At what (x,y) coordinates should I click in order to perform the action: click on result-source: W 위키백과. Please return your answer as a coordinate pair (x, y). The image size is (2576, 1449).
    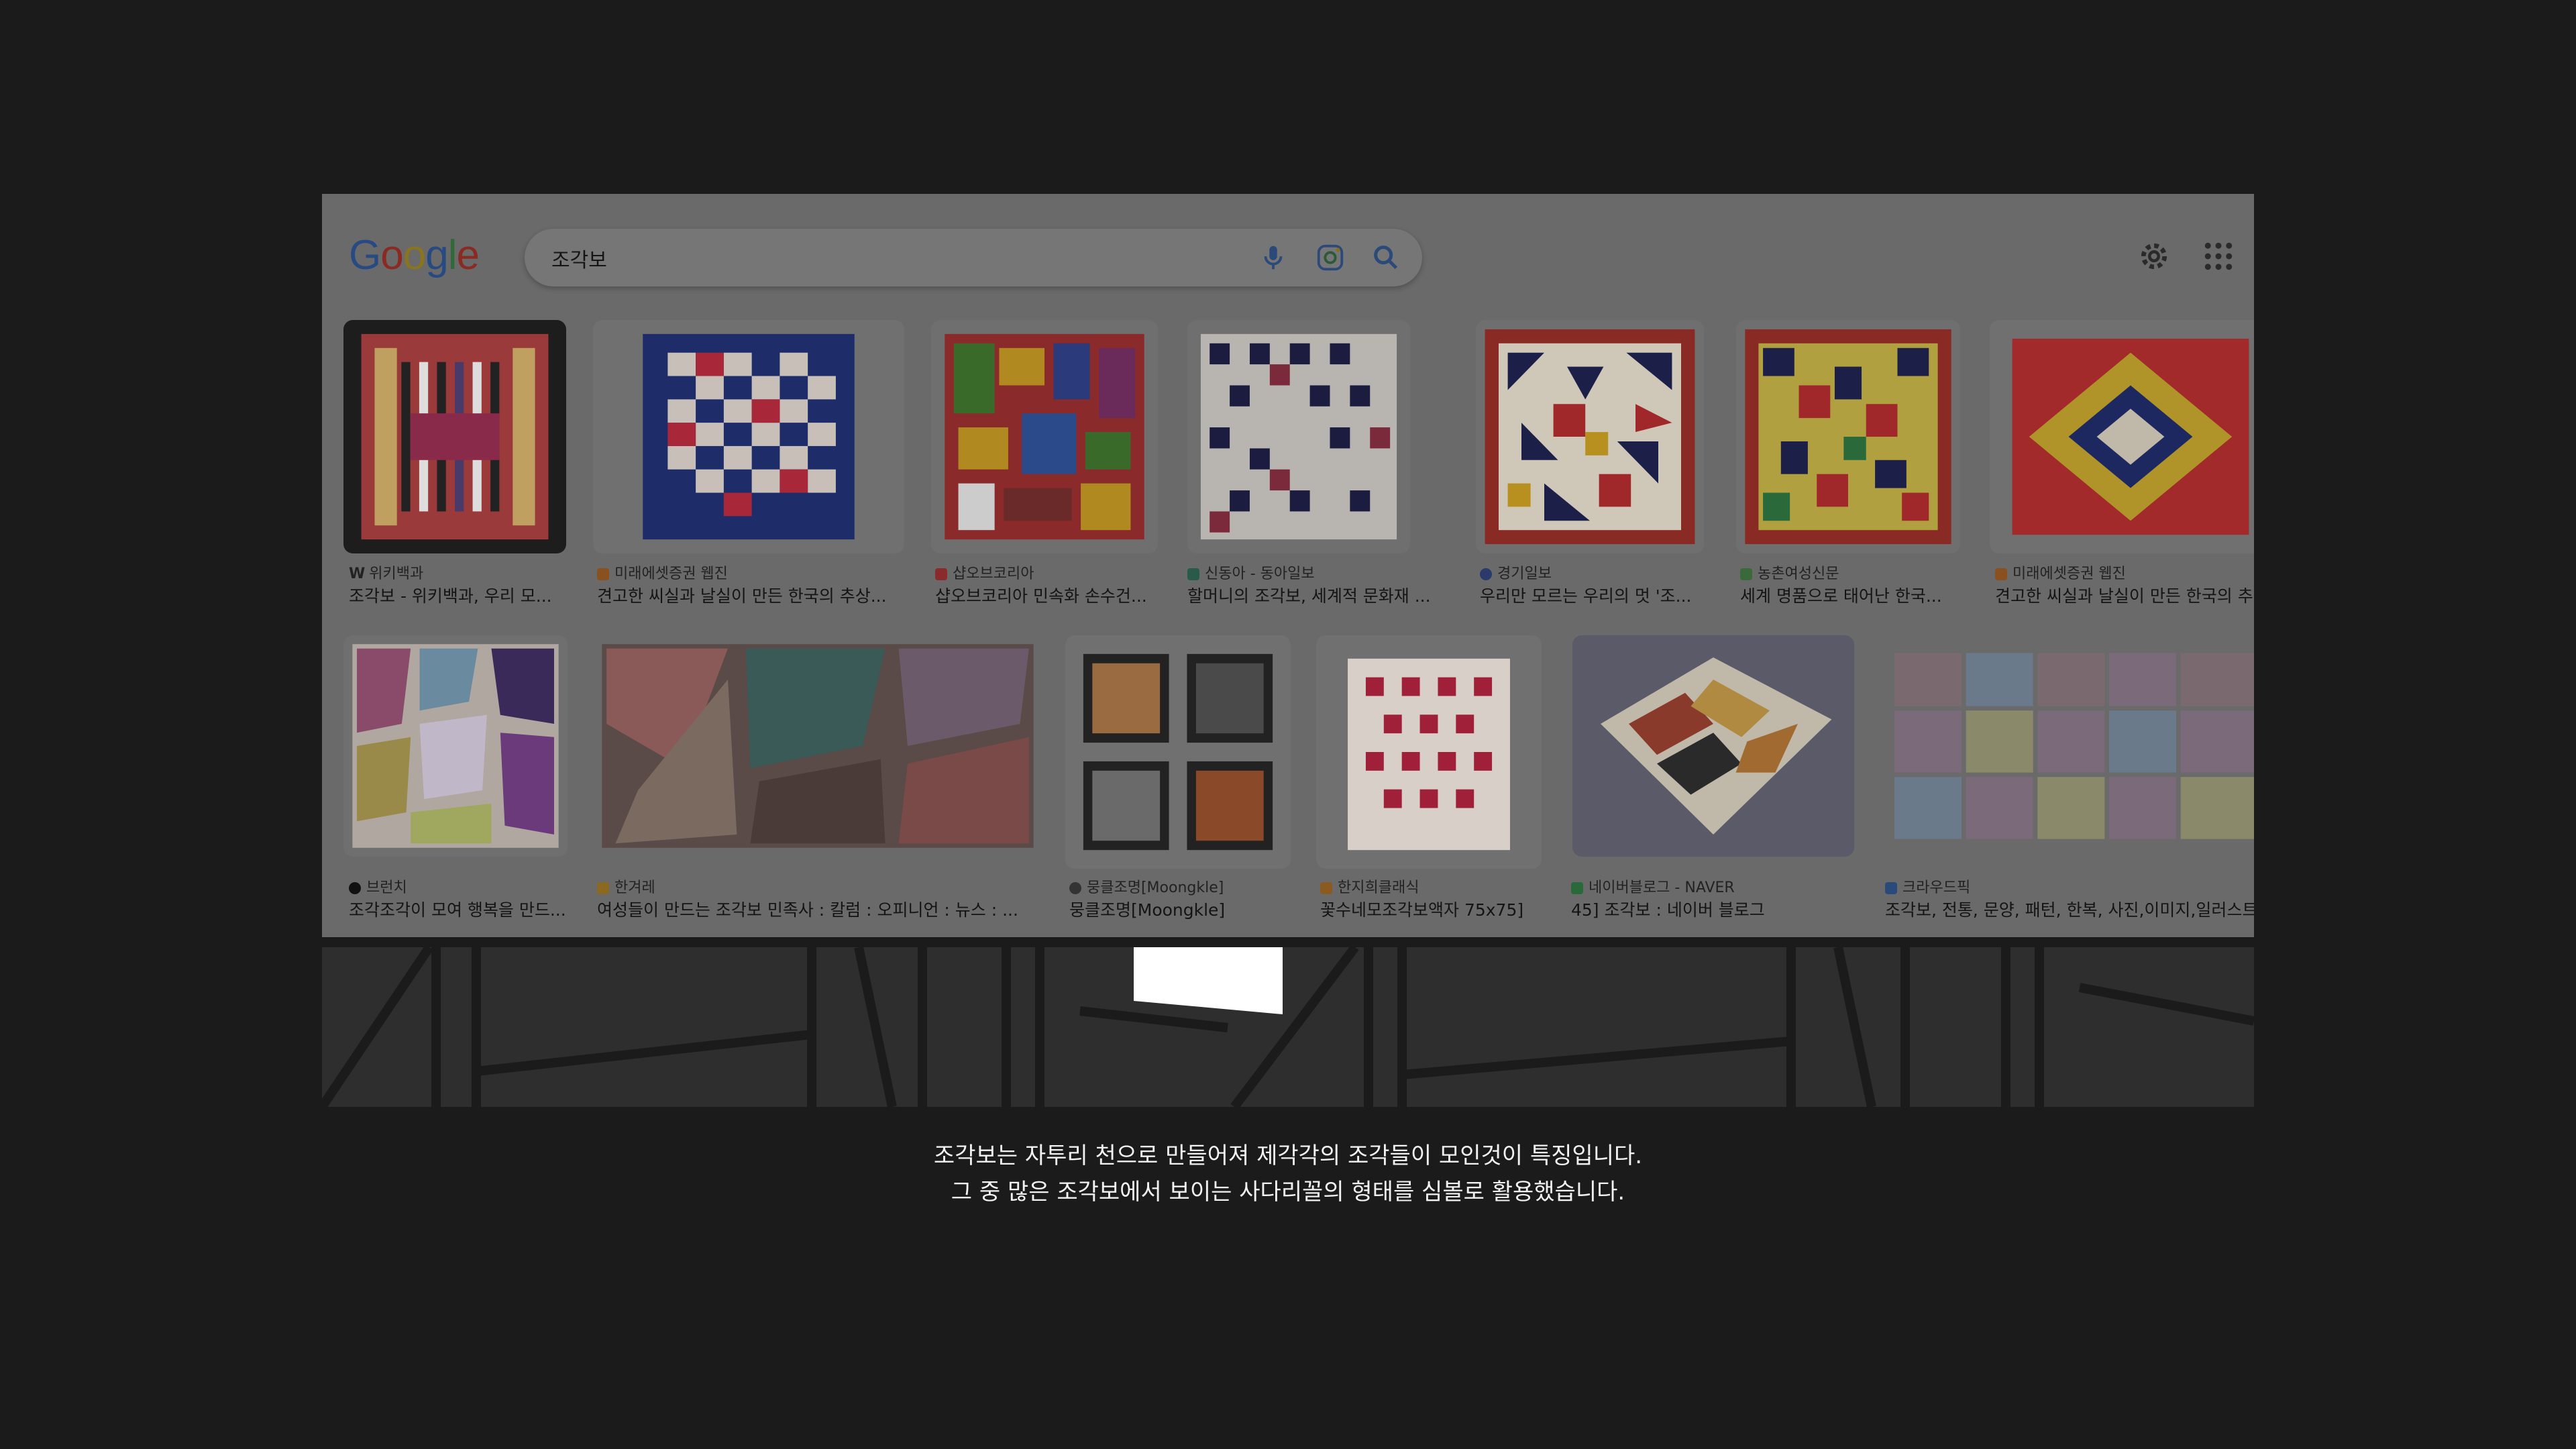
    Looking at the image, I should click on (386, 572).